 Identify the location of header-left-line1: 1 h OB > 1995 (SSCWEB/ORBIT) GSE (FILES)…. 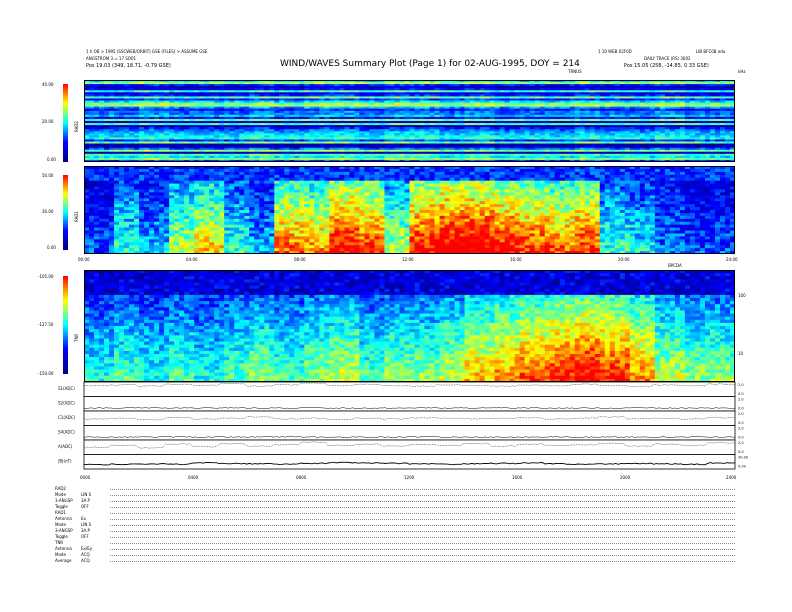
(147, 51).